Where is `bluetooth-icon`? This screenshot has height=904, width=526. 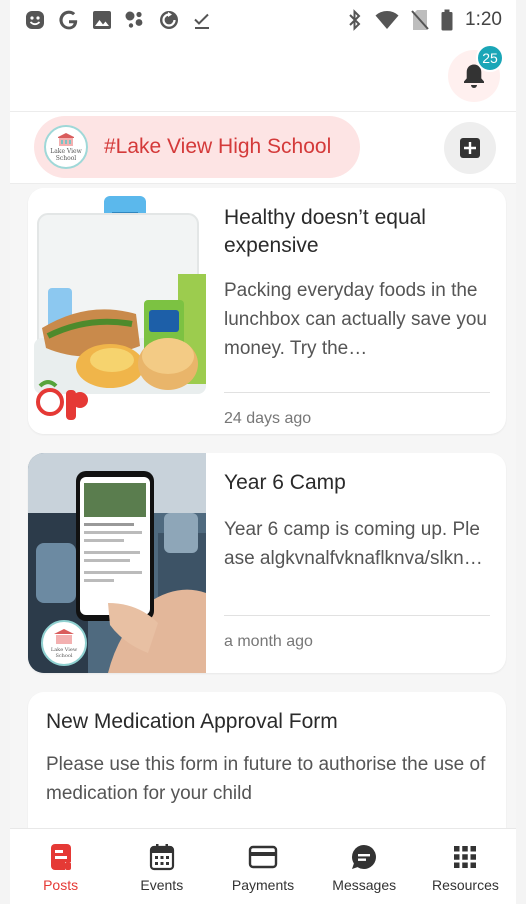
bluetooth-icon is located at coordinates (355, 20).